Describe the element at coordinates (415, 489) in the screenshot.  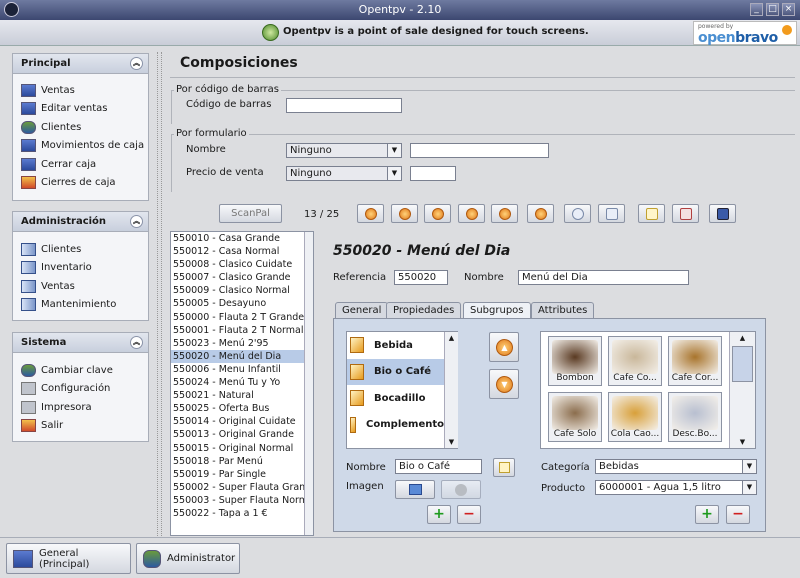
I see `open-image-button` at that location.